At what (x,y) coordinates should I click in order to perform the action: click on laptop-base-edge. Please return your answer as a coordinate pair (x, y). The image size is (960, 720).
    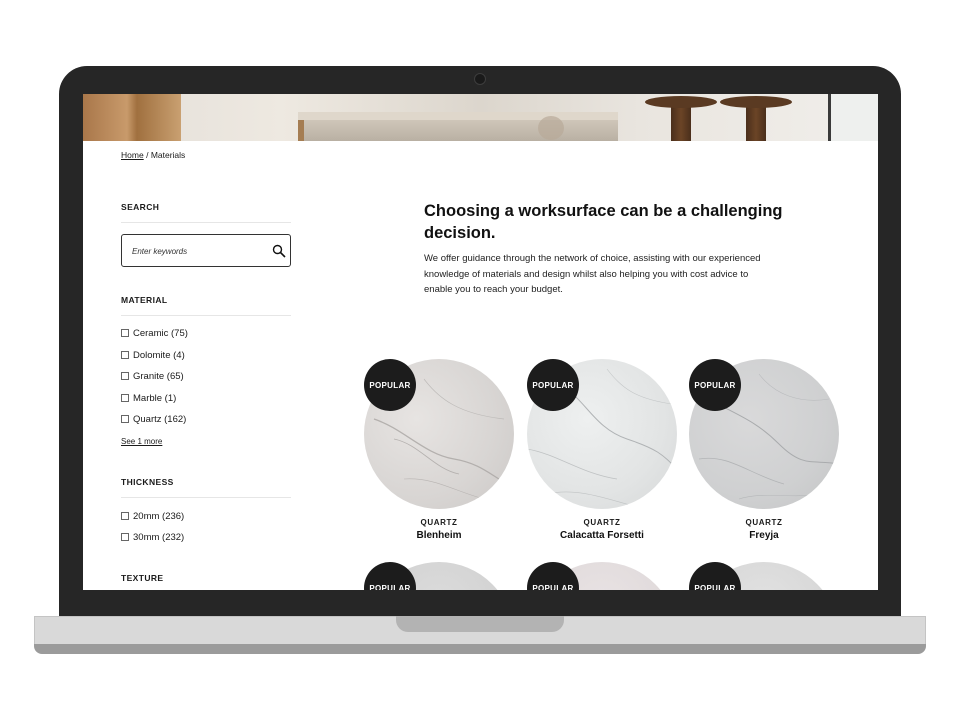
    Looking at the image, I should click on (480, 649).